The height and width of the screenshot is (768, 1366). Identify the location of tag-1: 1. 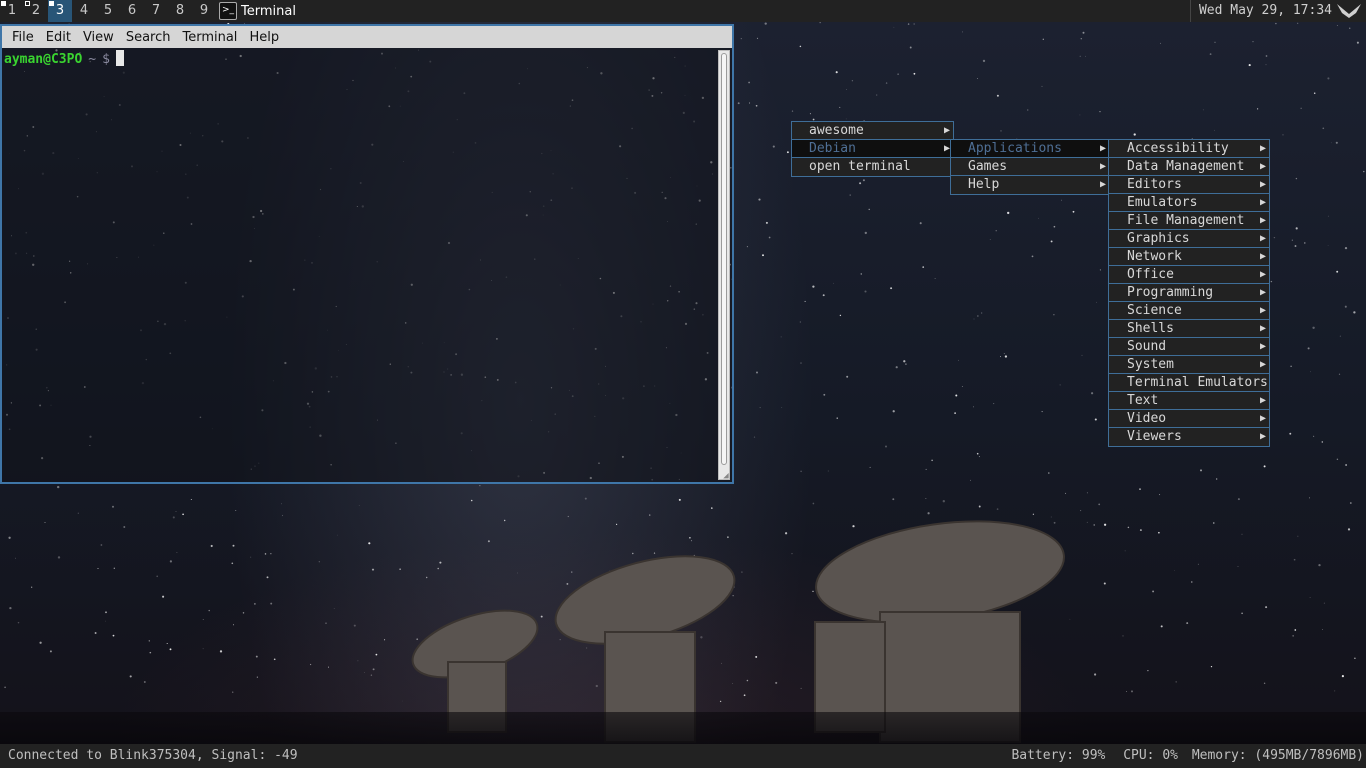
(12, 11).